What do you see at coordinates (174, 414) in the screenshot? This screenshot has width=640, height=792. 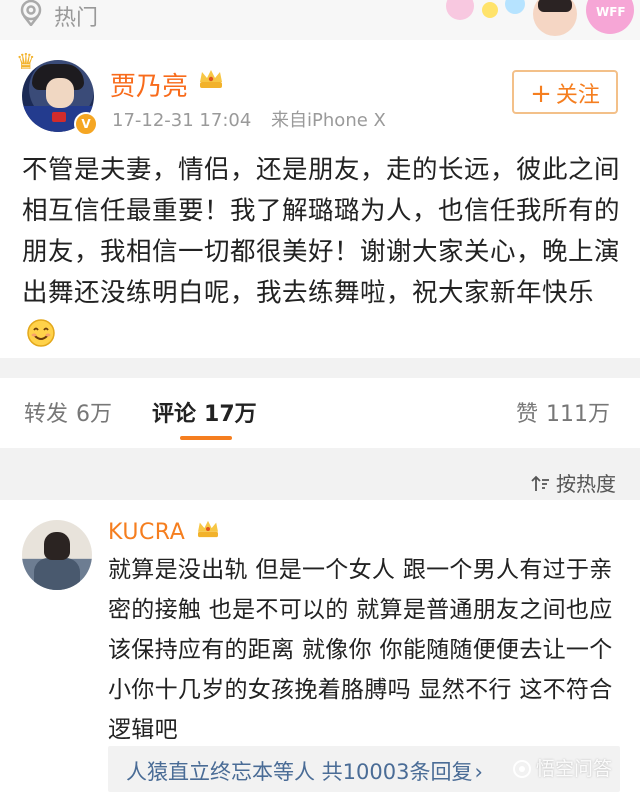 I see `tab-comment-label: 评论` at bounding box center [174, 414].